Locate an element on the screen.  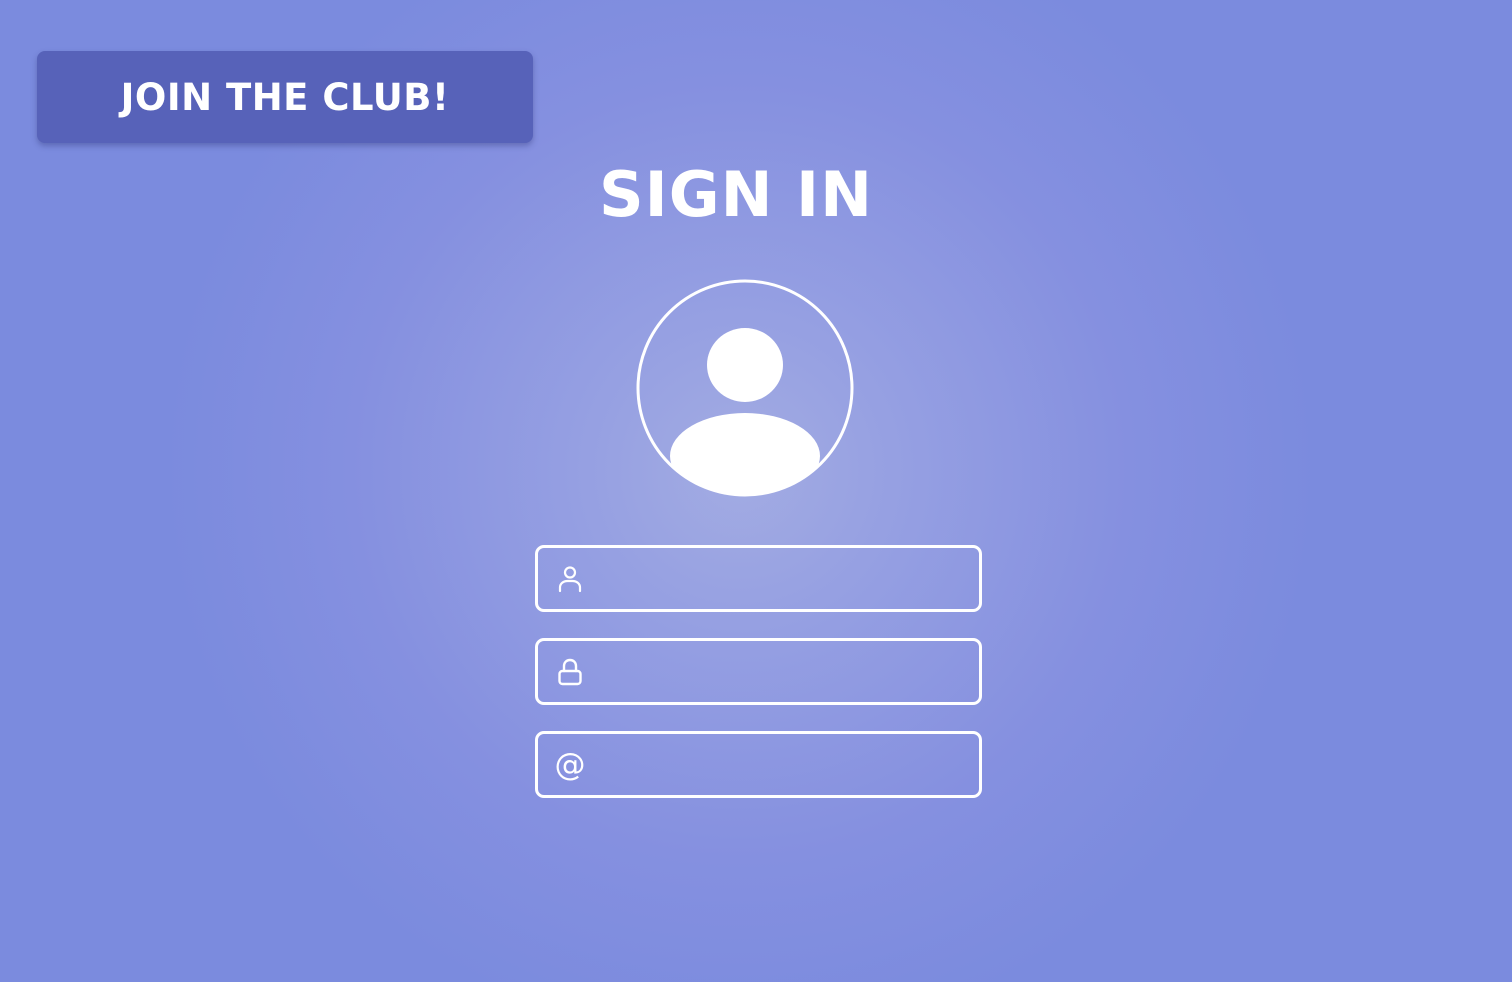
username-input is located at coordinates (783, 578).